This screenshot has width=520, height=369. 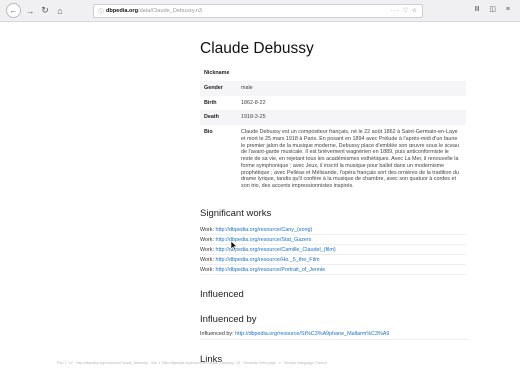 What do you see at coordinates (218, 88) in the screenshot?
I see `property-key: Gender` at bounding box center [218, 88].